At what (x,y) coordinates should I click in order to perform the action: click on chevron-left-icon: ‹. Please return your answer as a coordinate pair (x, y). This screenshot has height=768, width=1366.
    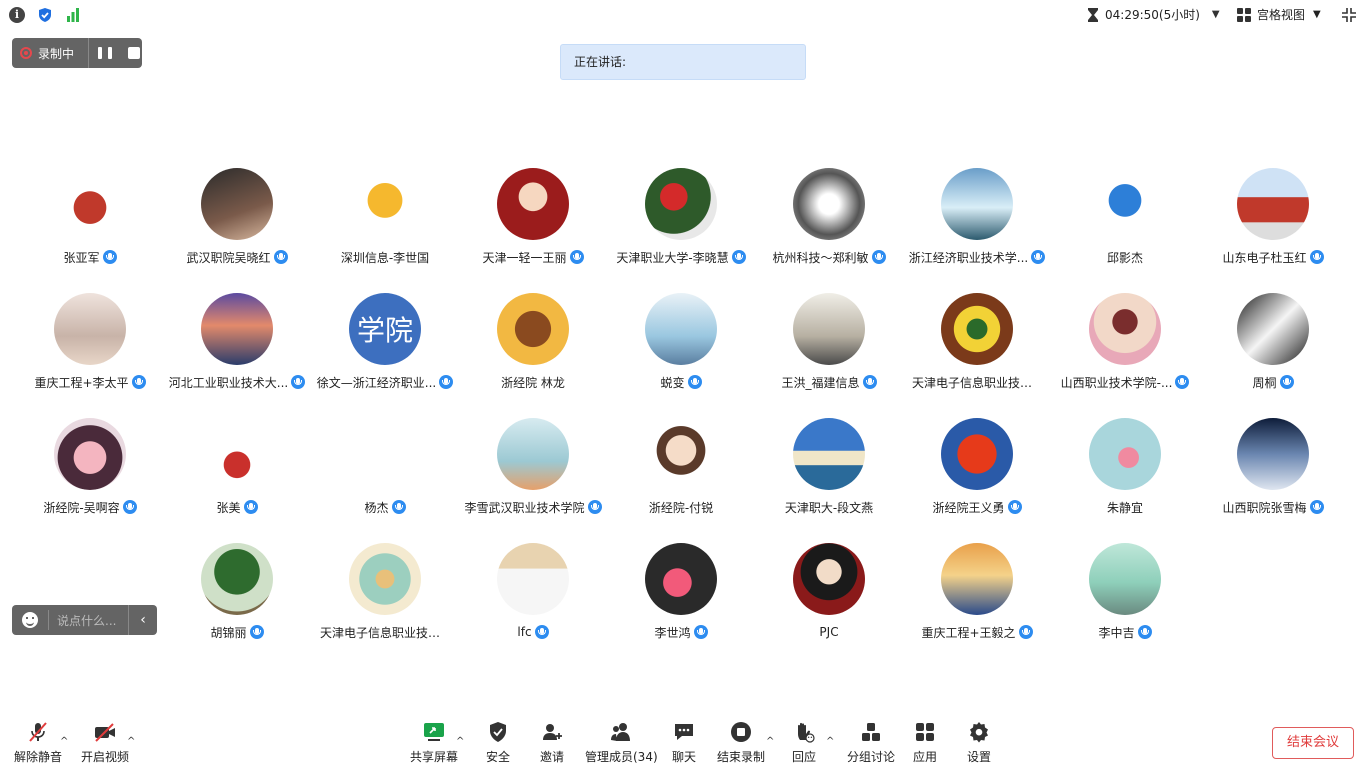
    Looking at the image, I should click on (143, 620).